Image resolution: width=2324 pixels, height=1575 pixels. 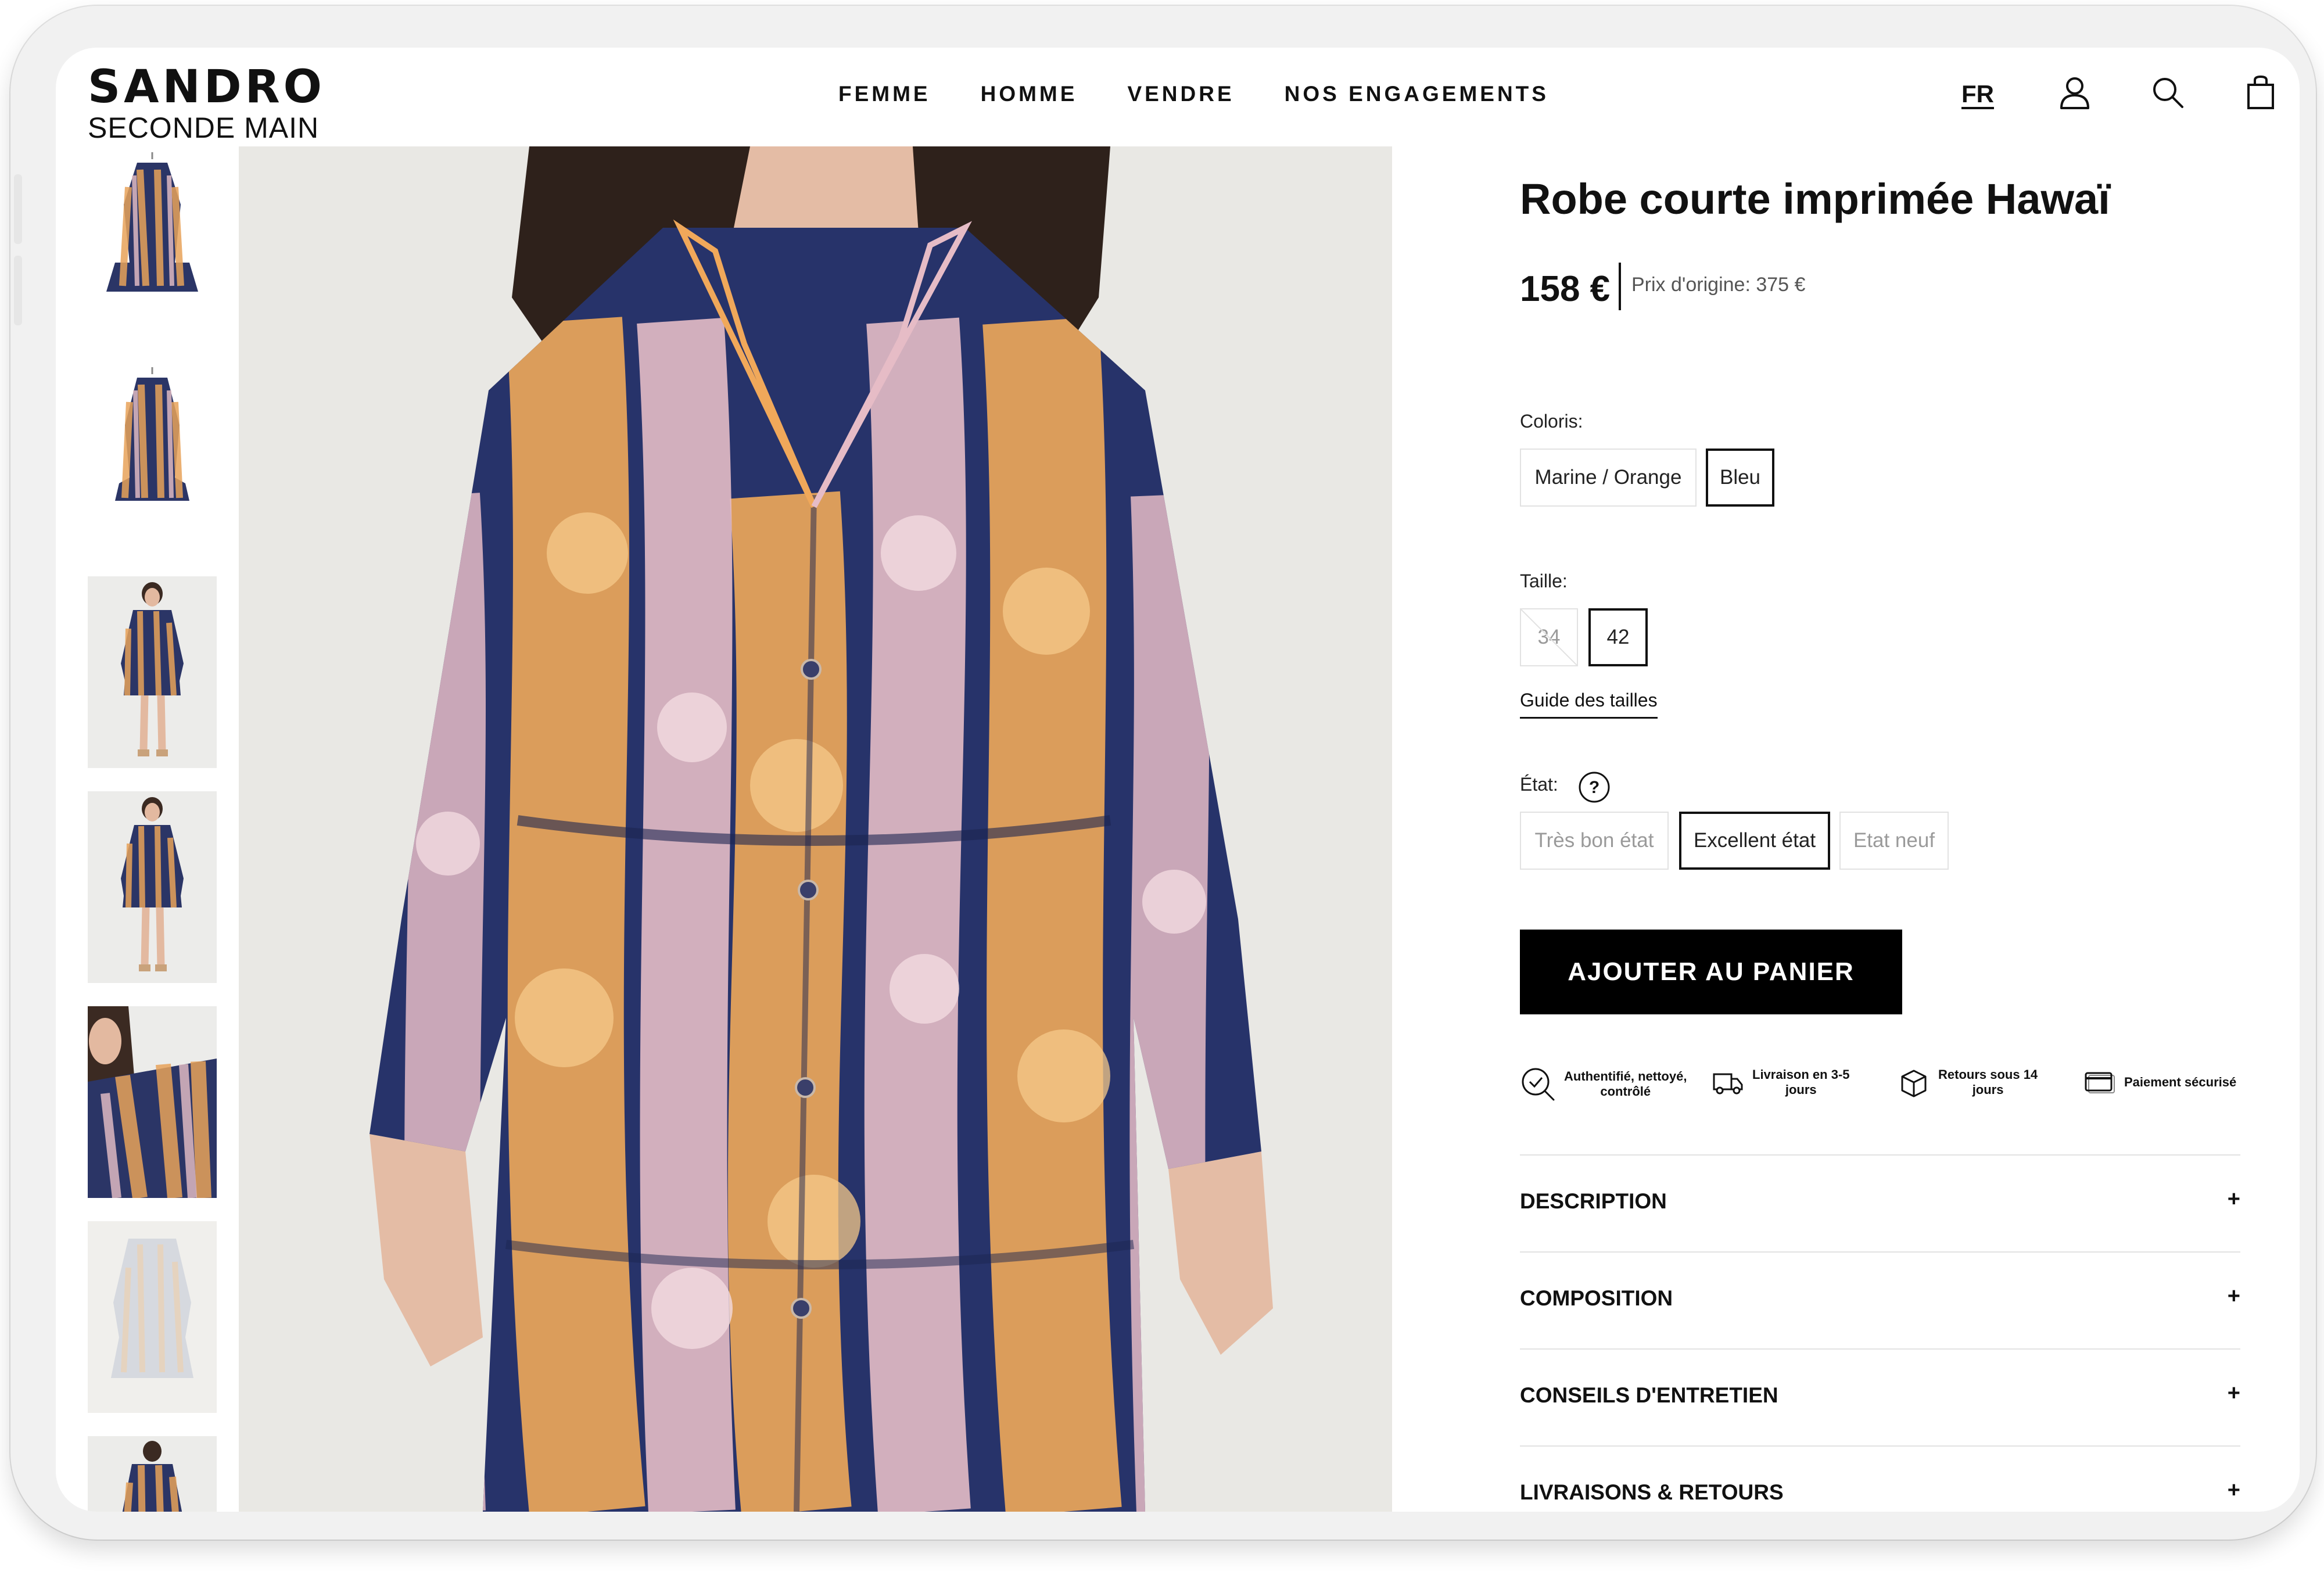 I want to click on feature-delivery: Livraison en 3-5 jours, so click(x=1781, y=1082).